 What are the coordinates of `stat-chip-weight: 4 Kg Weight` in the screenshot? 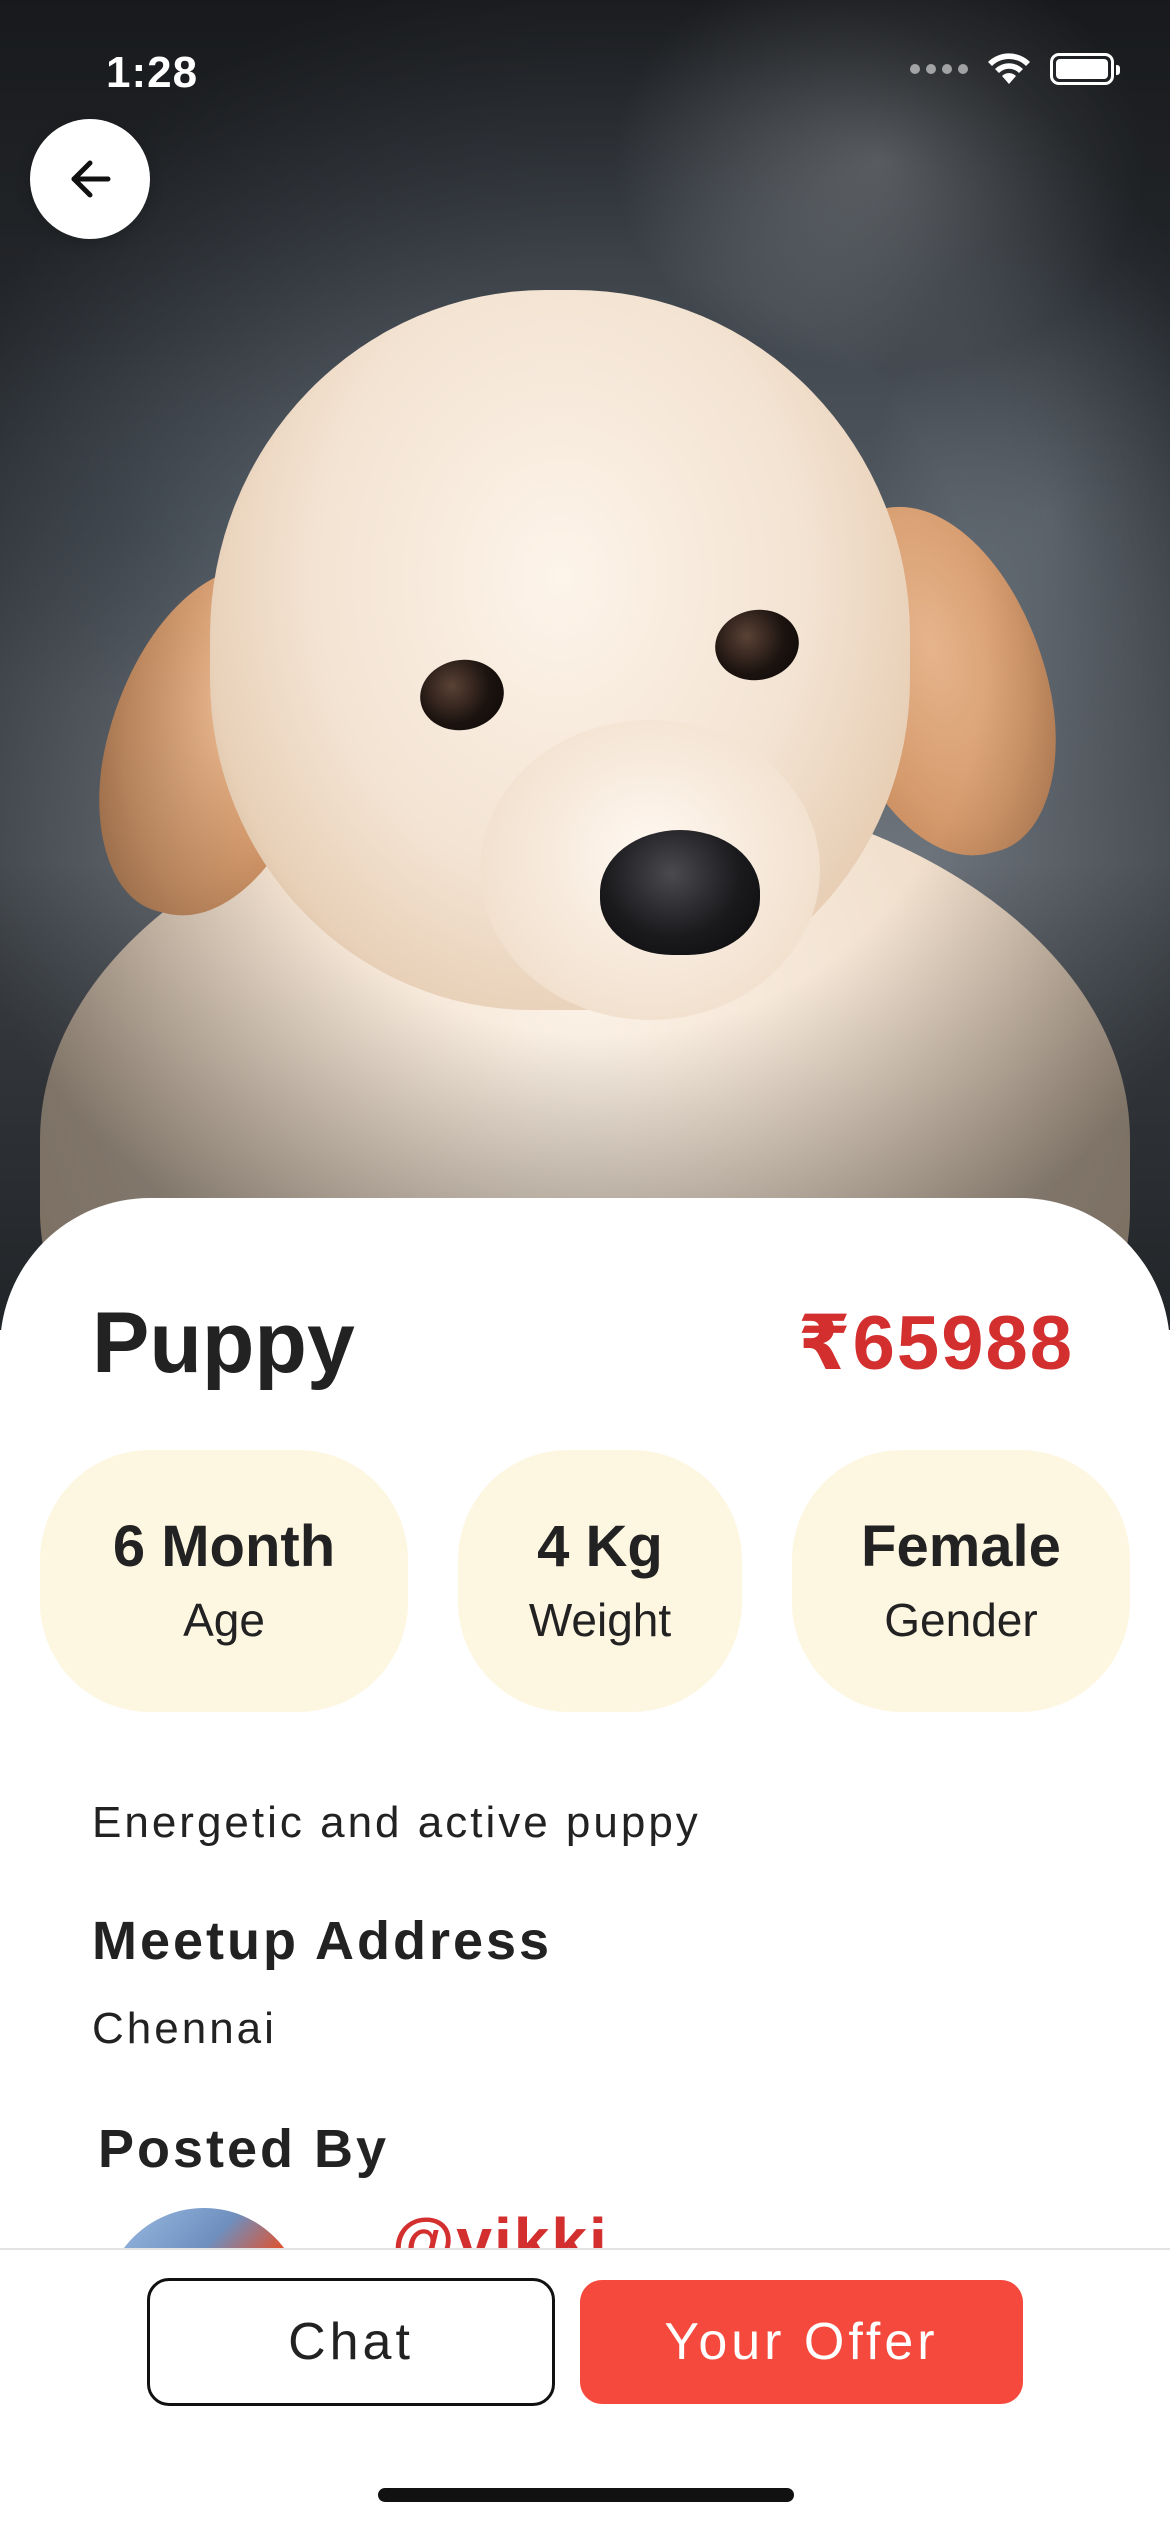 It's located at (600, 1581).